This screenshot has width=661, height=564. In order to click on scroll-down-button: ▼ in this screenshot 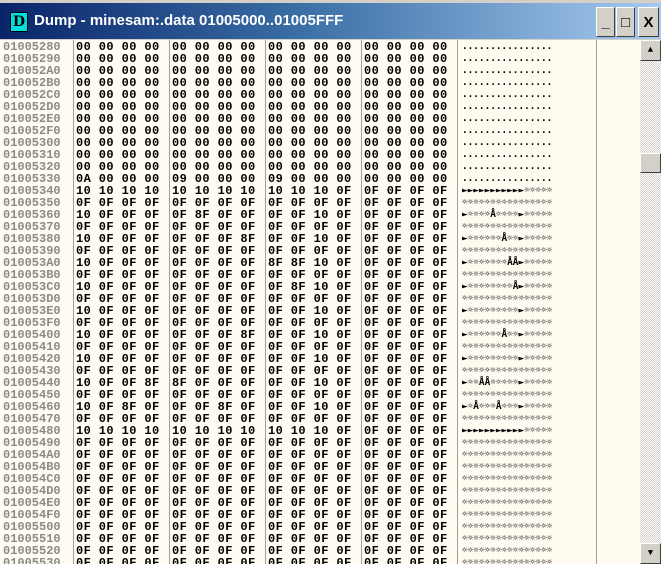, I will do `click(650, 553)`.